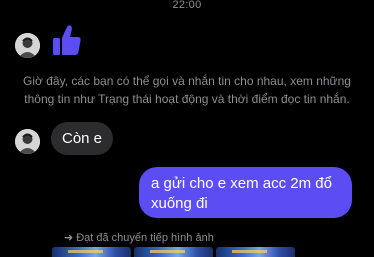 This screenshot has height=257, width=374. I want to click on message-timestamp: 22:00, so click(187, 5).